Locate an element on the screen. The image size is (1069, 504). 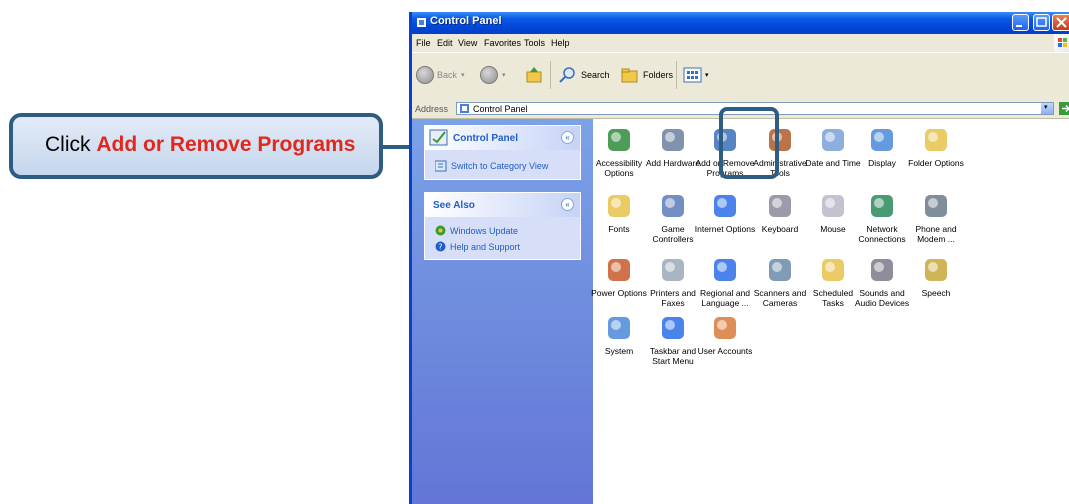
folder-options-icon is located at coordinates (936, 140).